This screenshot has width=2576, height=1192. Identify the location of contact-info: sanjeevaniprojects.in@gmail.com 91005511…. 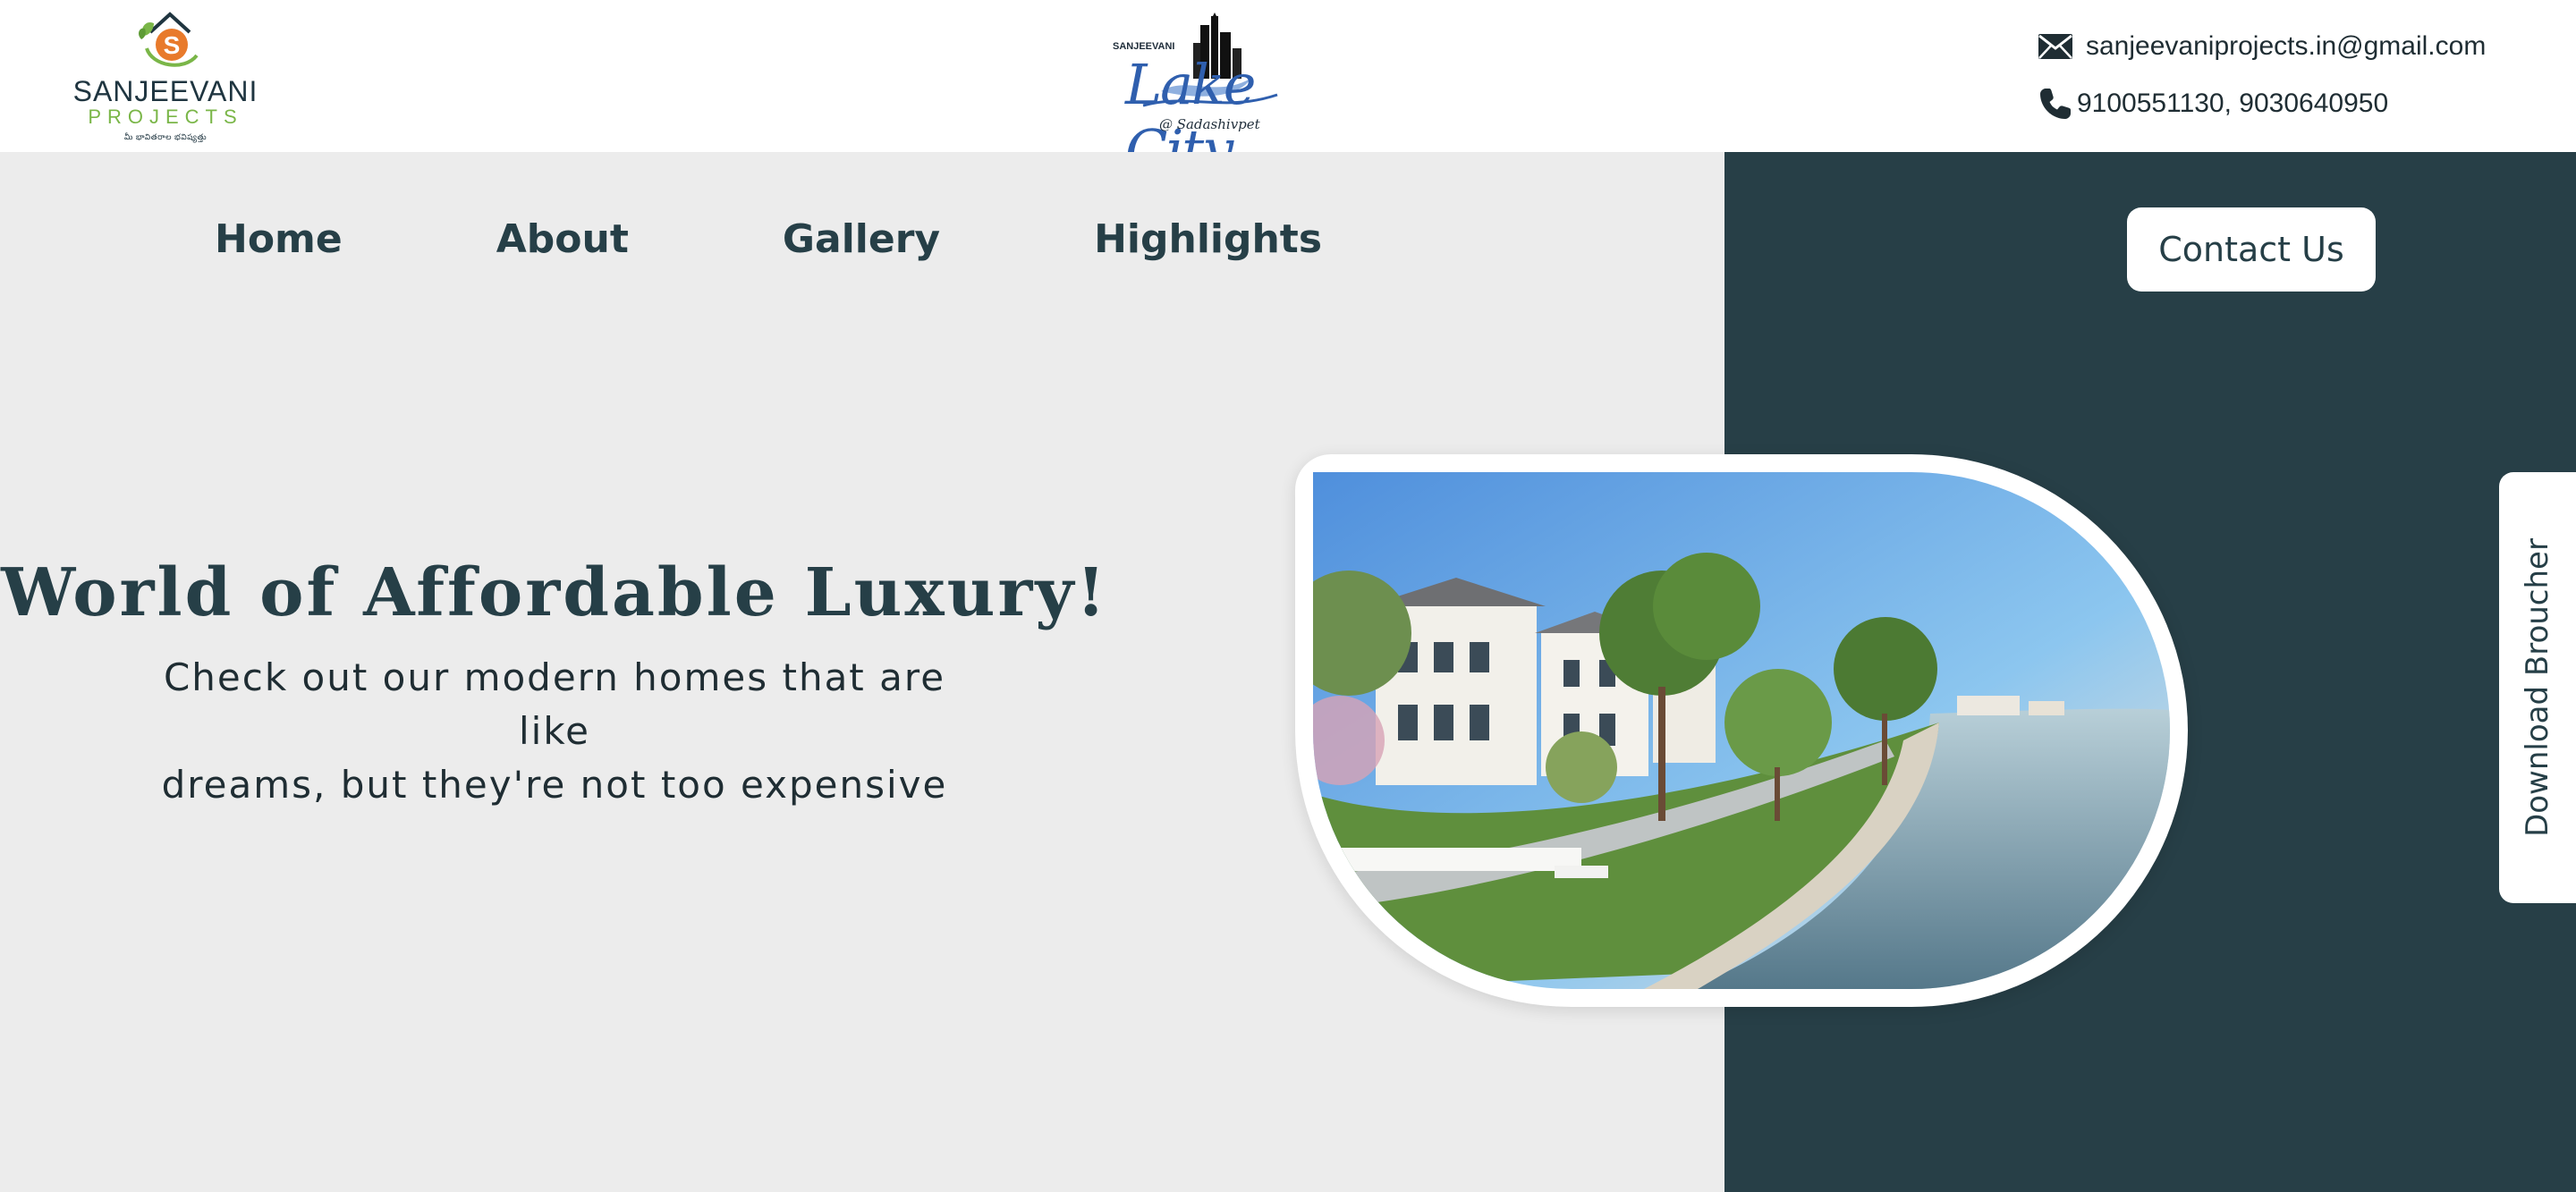
(2288, 82).